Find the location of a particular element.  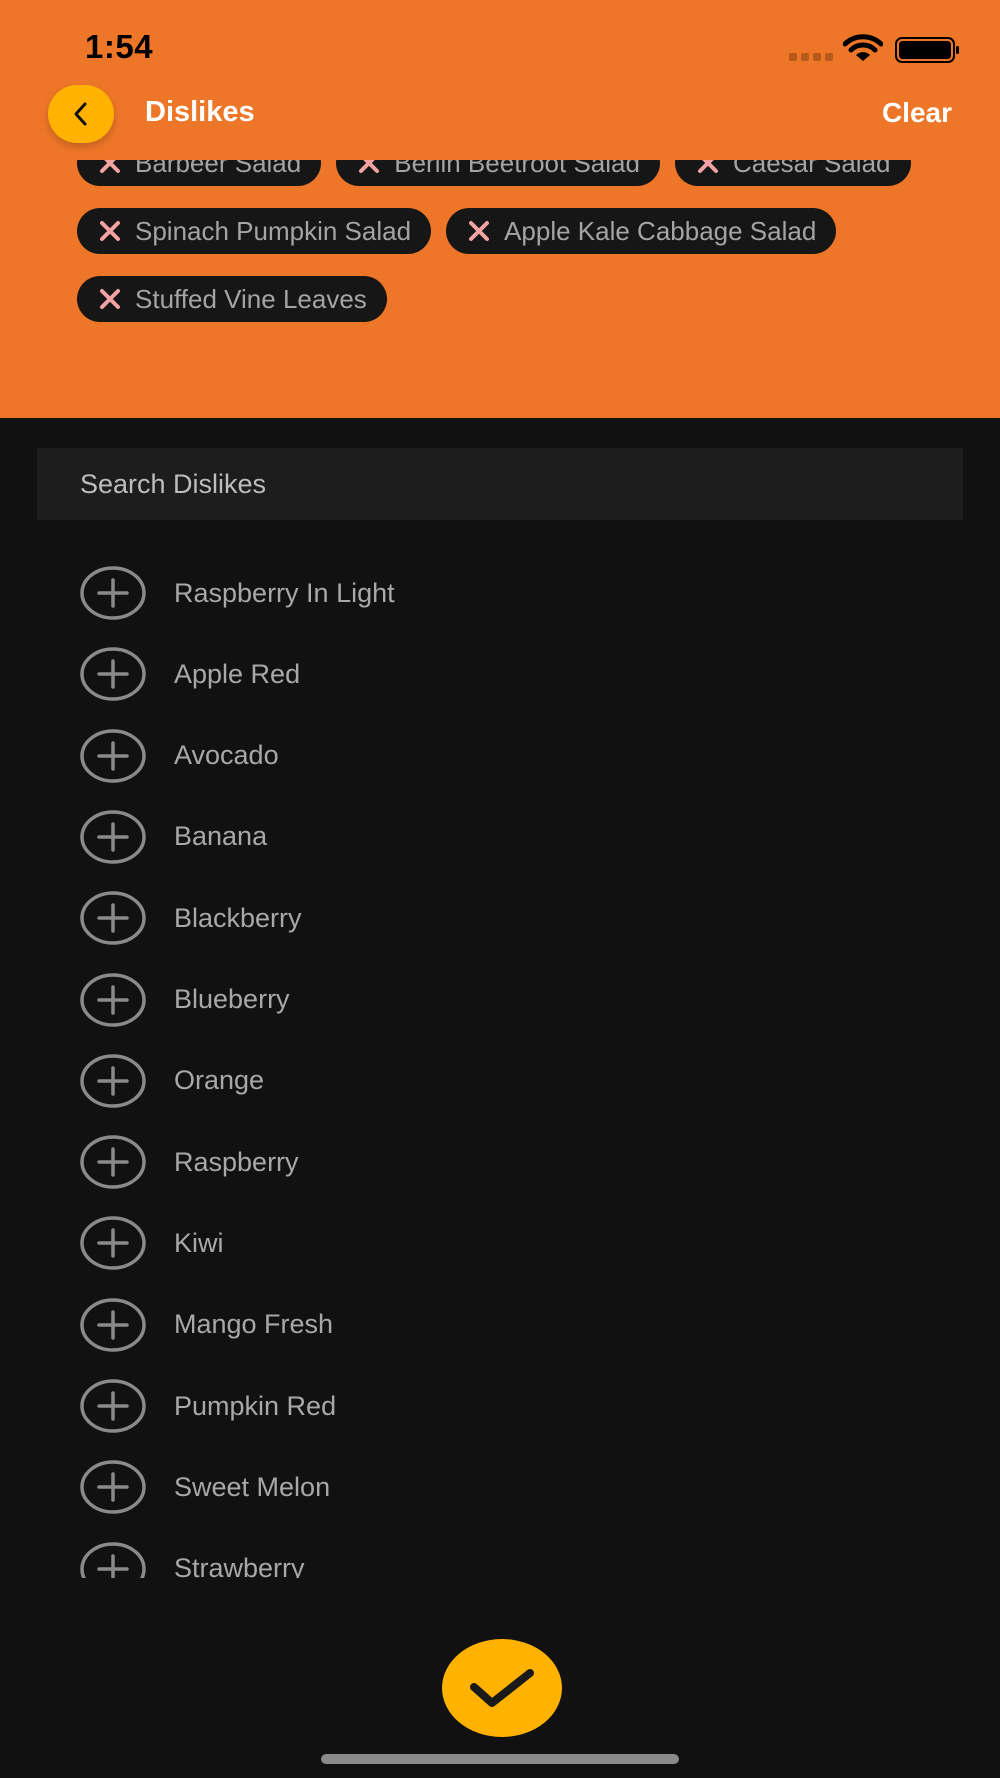

navigation-bar: Dislikes Clear is located at coordinates (500, 115).